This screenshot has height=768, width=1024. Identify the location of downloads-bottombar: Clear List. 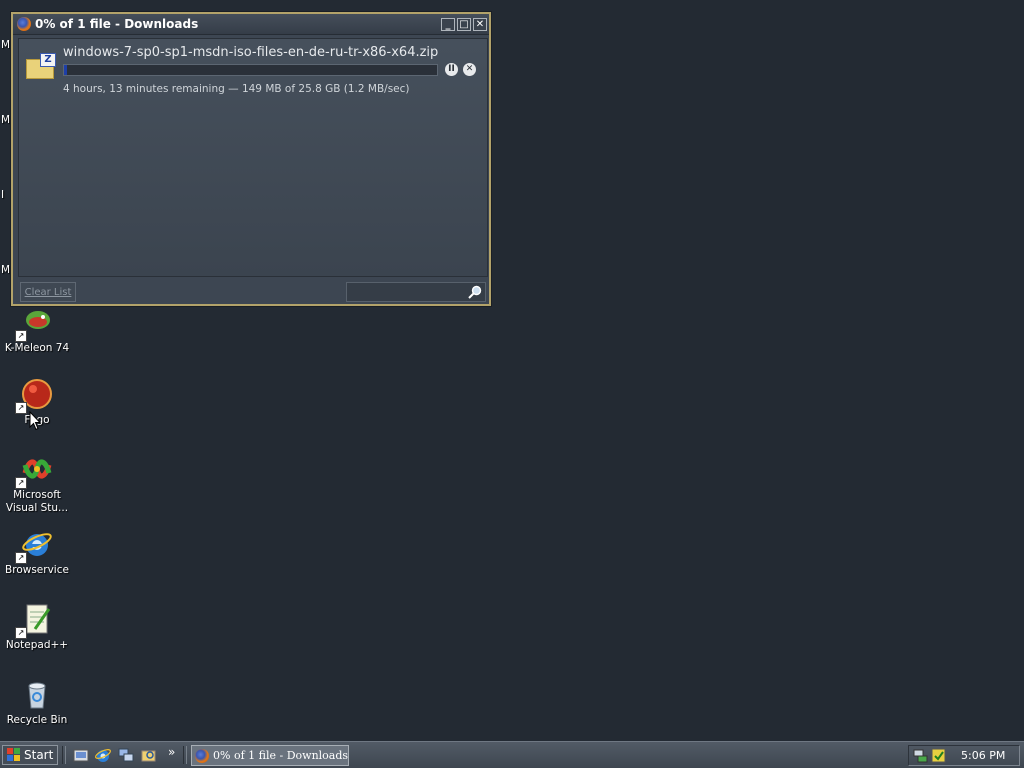
(252, 291).